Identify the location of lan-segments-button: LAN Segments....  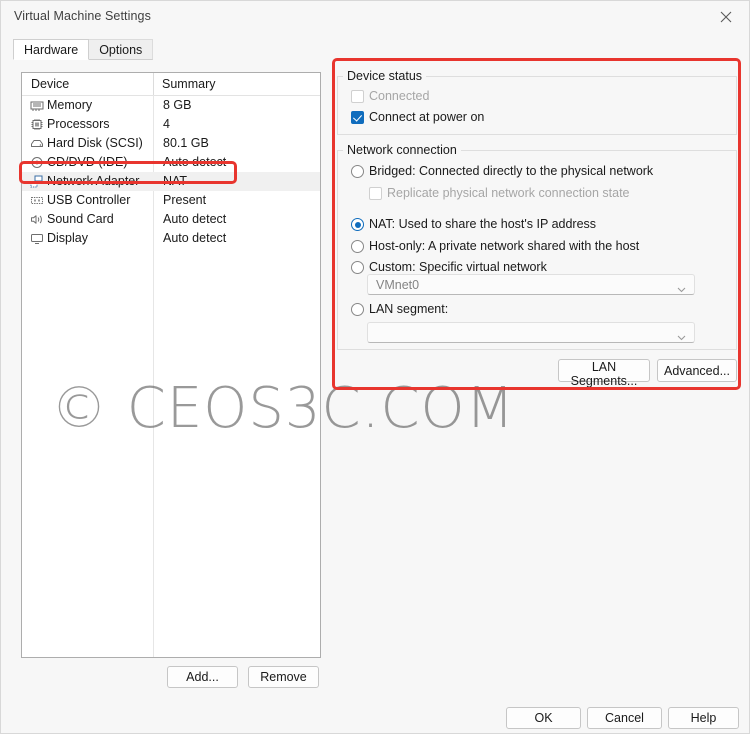
(604, 373).